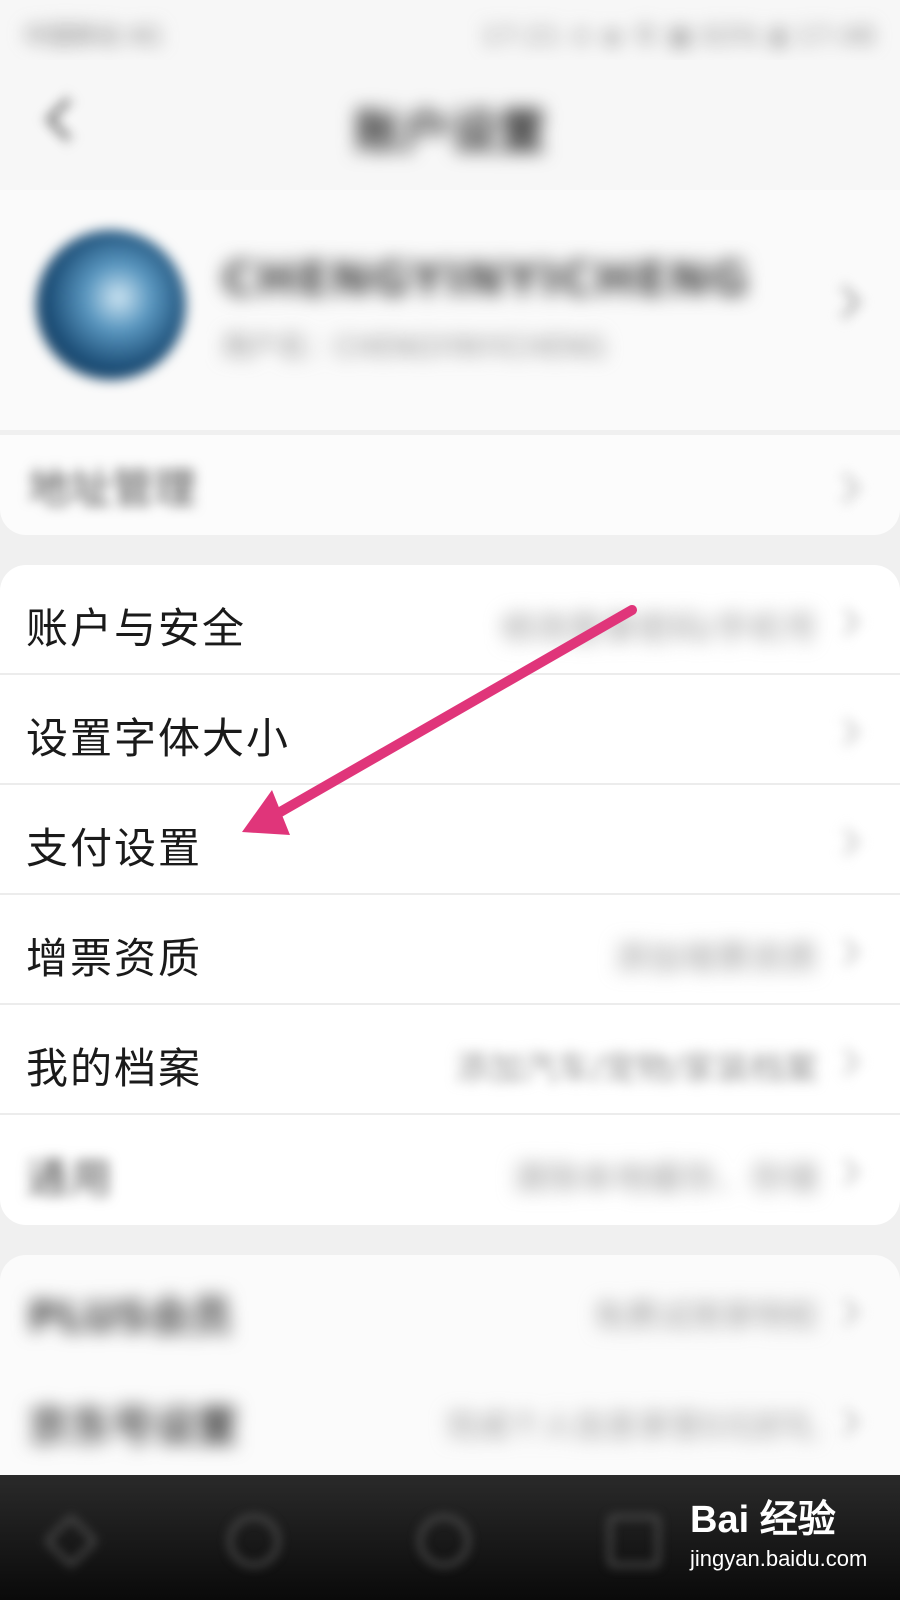 This screenshot has width=900, height=1600. What do you see at coordinates (486, 279) in the screenshot?
I see `profile-name: CHENGYINYICHENG` at bounding box center [486, 279].